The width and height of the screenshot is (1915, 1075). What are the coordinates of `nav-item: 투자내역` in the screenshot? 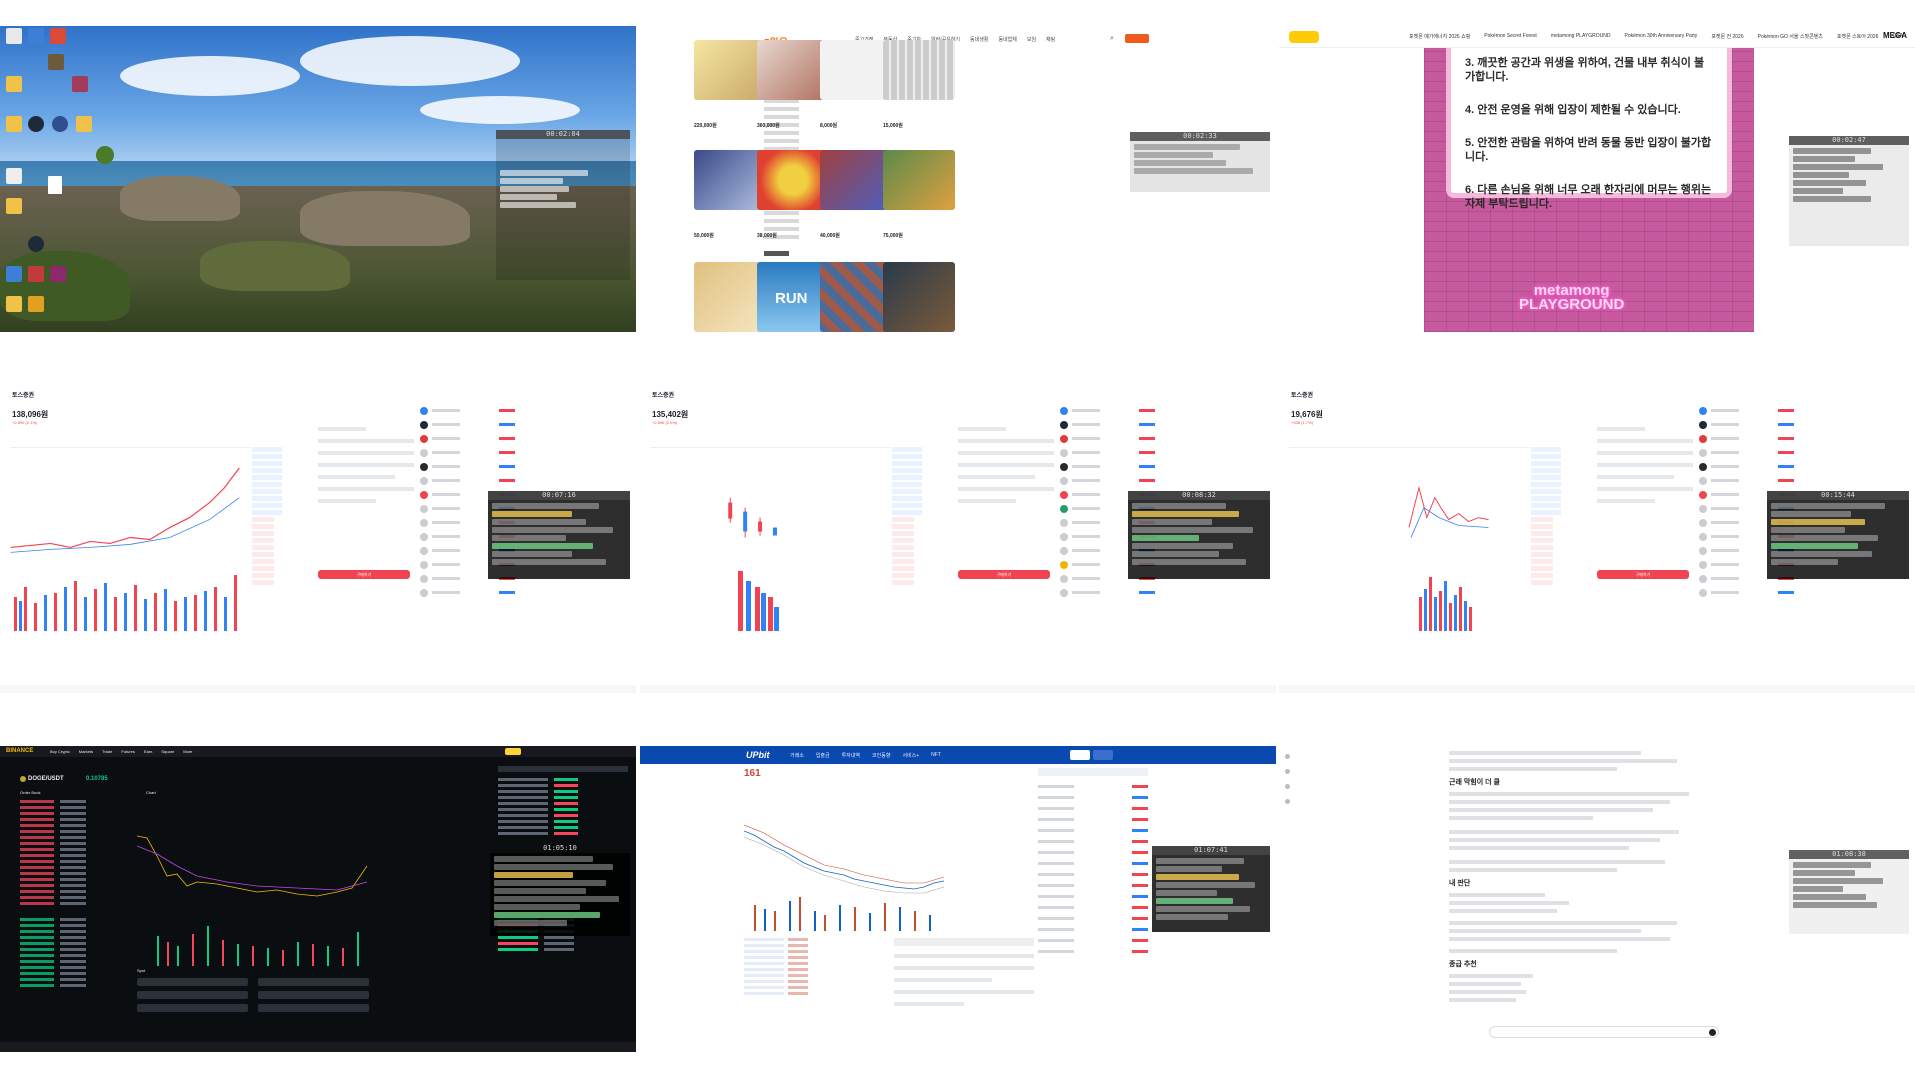 It's located at (851, 755).